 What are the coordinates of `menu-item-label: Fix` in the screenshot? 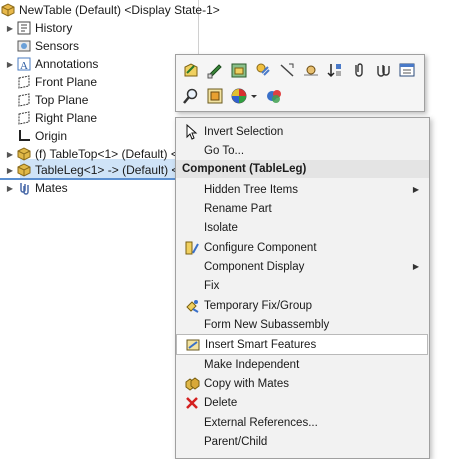 It's located at (212, 285).